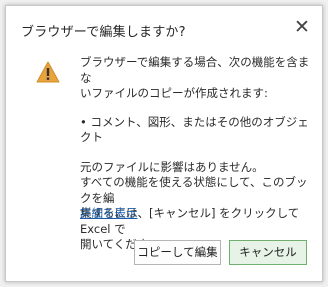 The image size is (328, 287). What do you see at coordinates (268, 252) in the screenshot?
I see `cancel-button: キャンセル` at bounding box center [268, 252].